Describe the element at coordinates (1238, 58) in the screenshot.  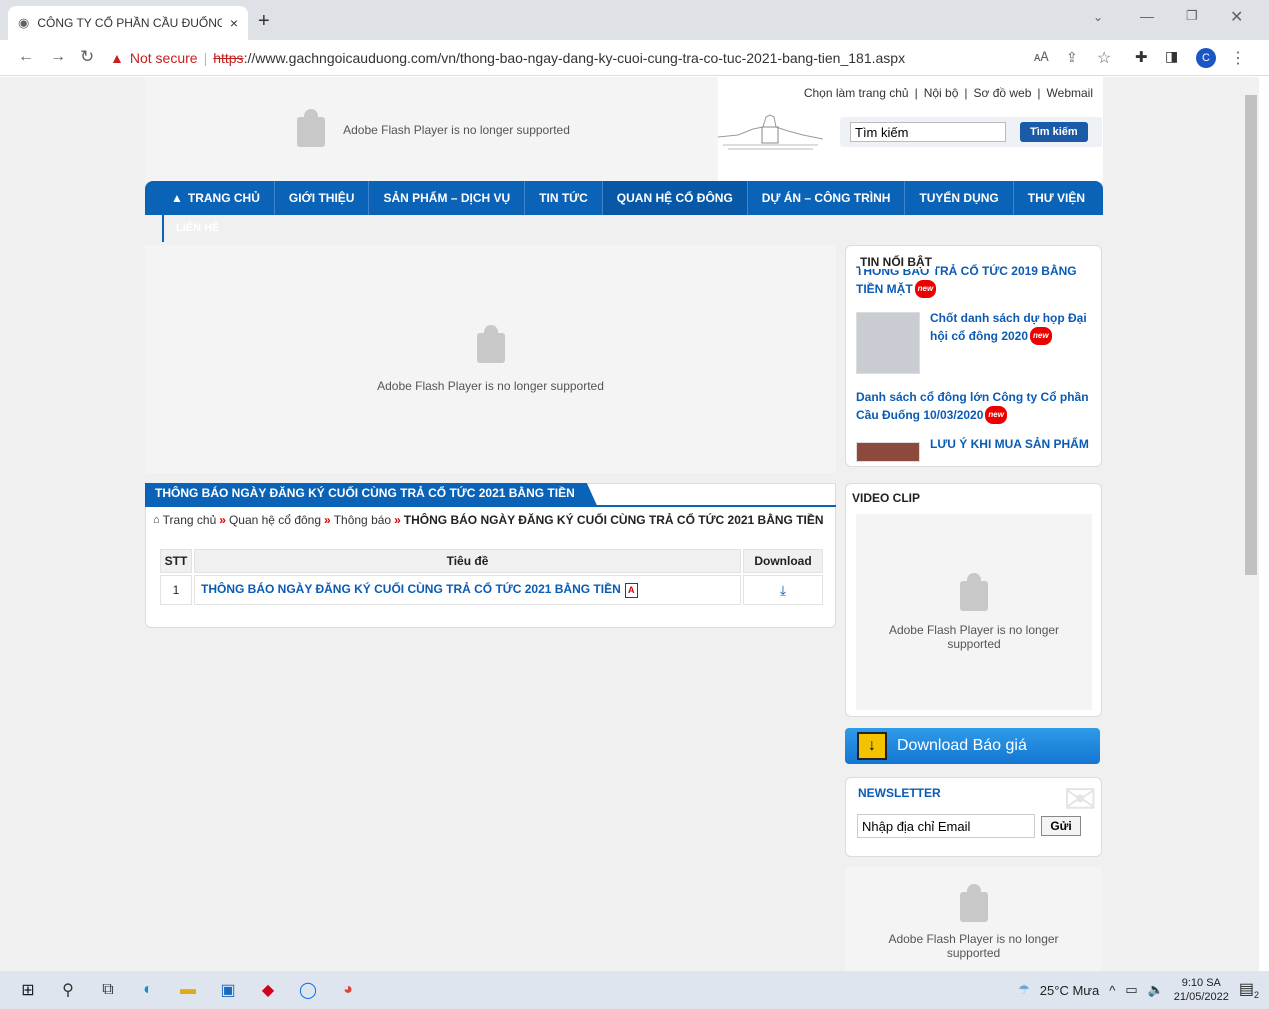
I see `menu-icon: ⋮` at that location.